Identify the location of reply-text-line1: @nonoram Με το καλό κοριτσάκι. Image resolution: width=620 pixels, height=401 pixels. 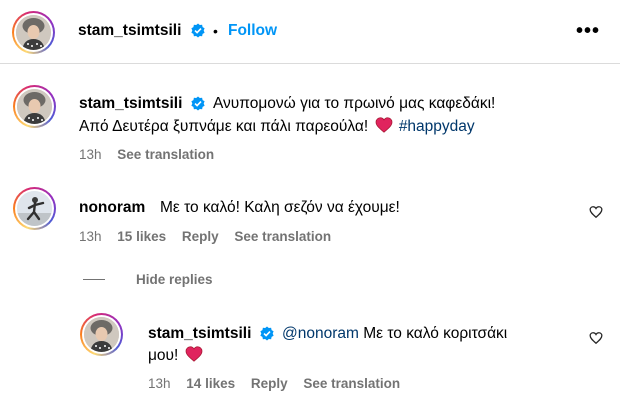
(394, 334).